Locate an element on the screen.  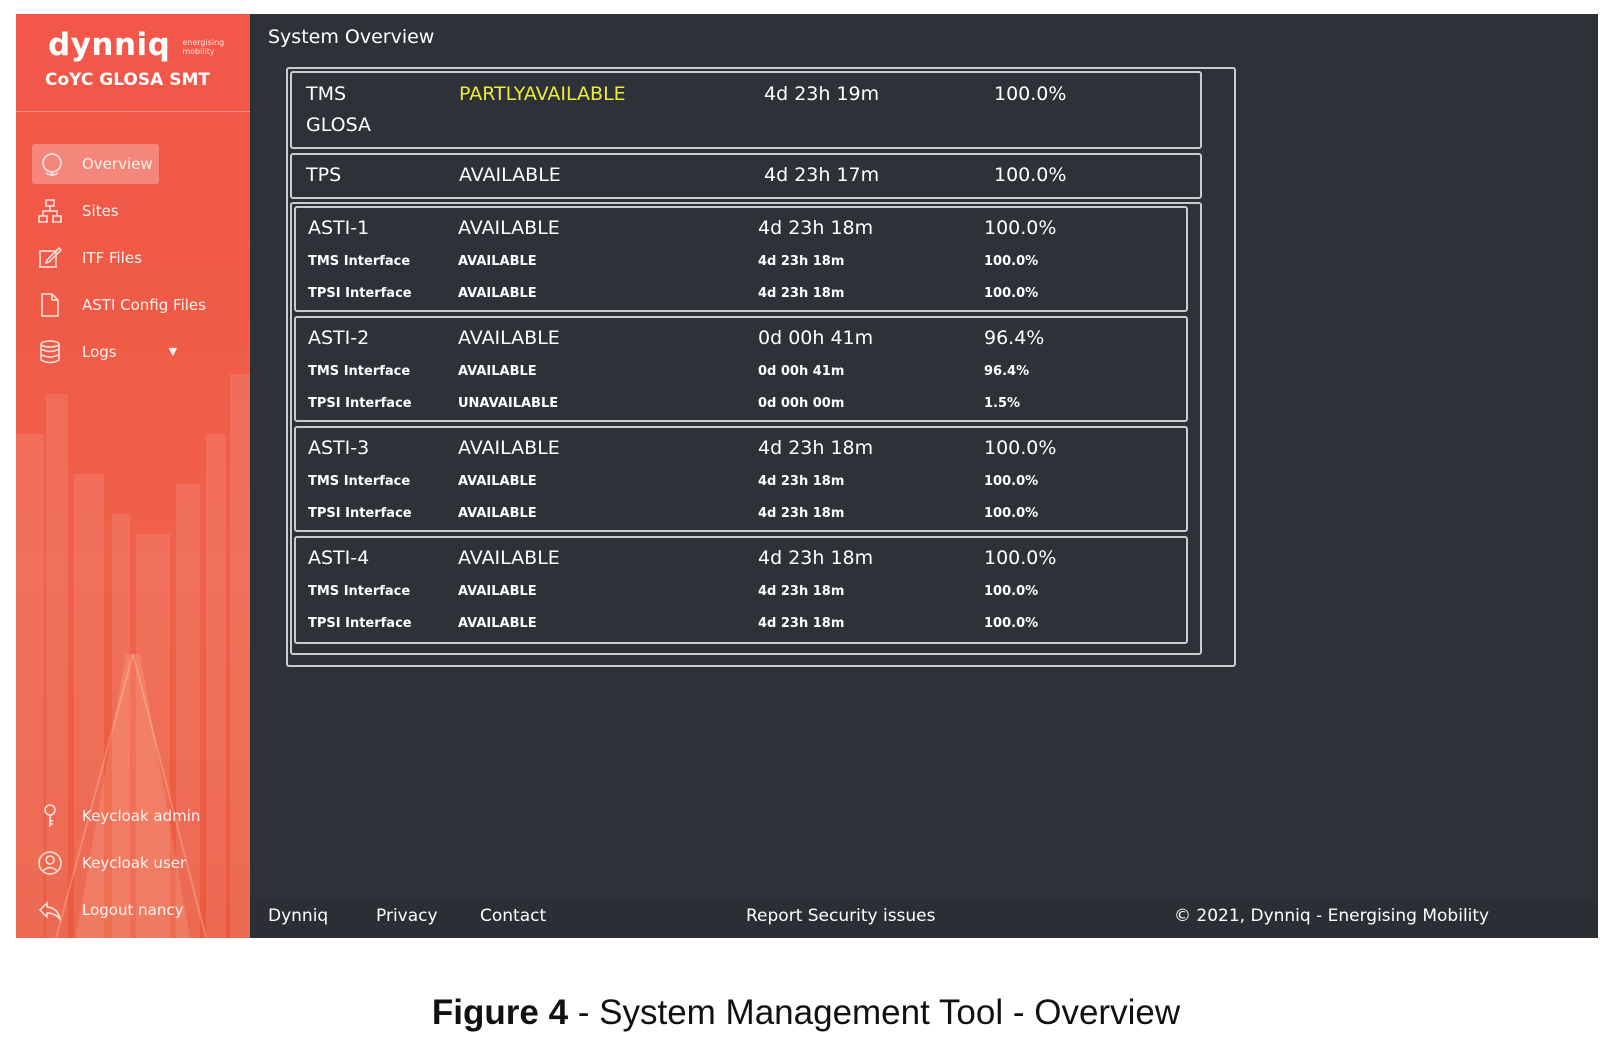
sitemap-icon is located at coordinates (50, 211).